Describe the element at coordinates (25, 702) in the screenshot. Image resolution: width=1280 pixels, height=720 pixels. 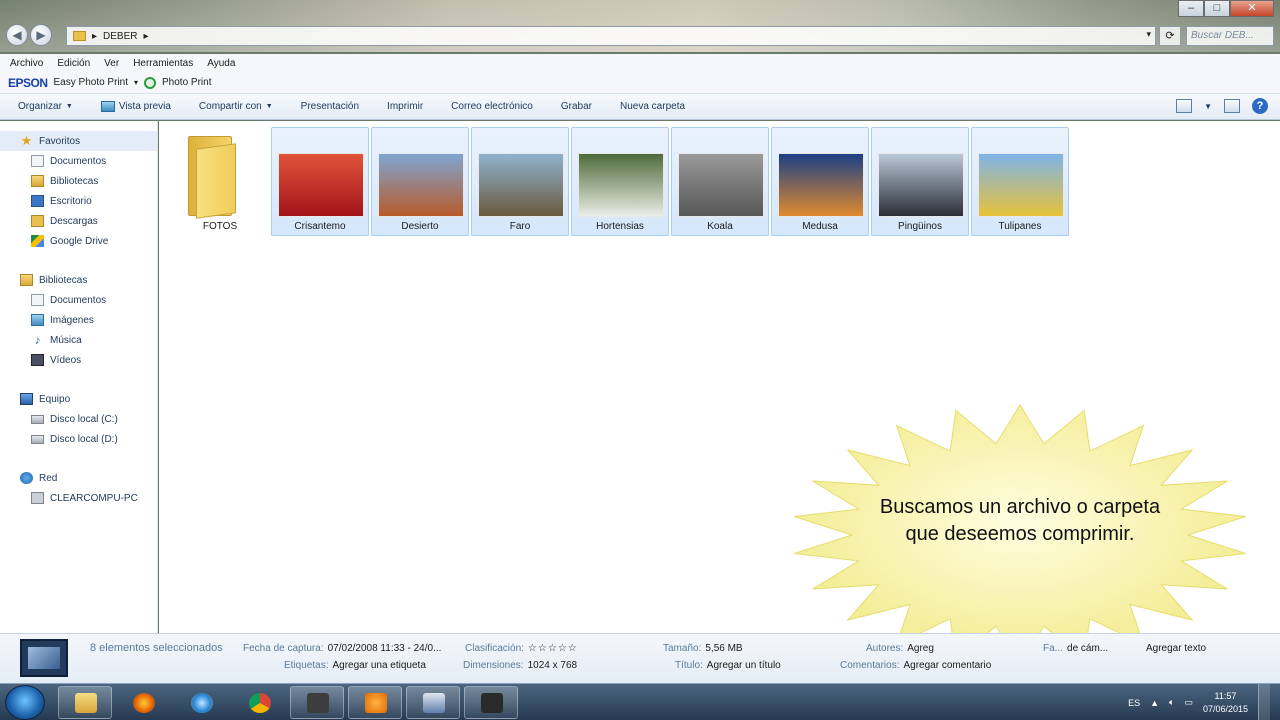
I see `start-button` at that location.